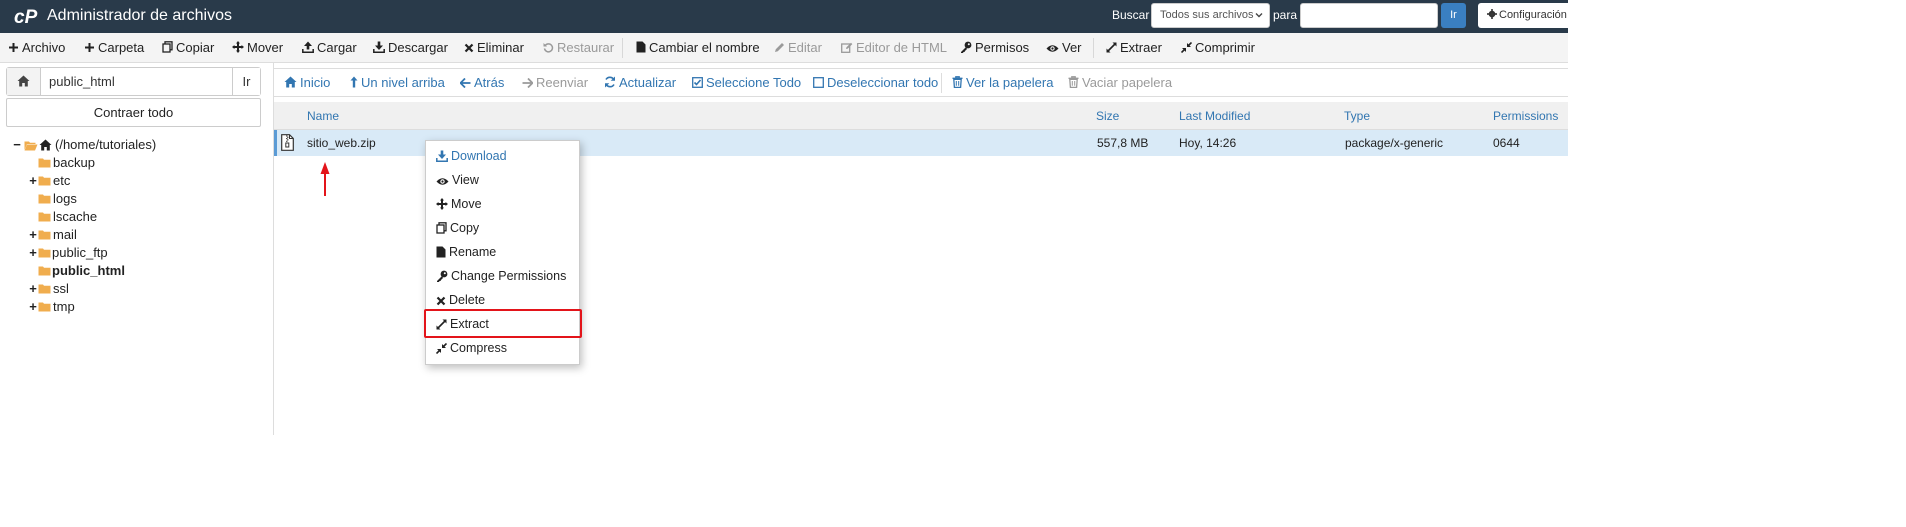  I want to click on home-icon, so click(23, 81).